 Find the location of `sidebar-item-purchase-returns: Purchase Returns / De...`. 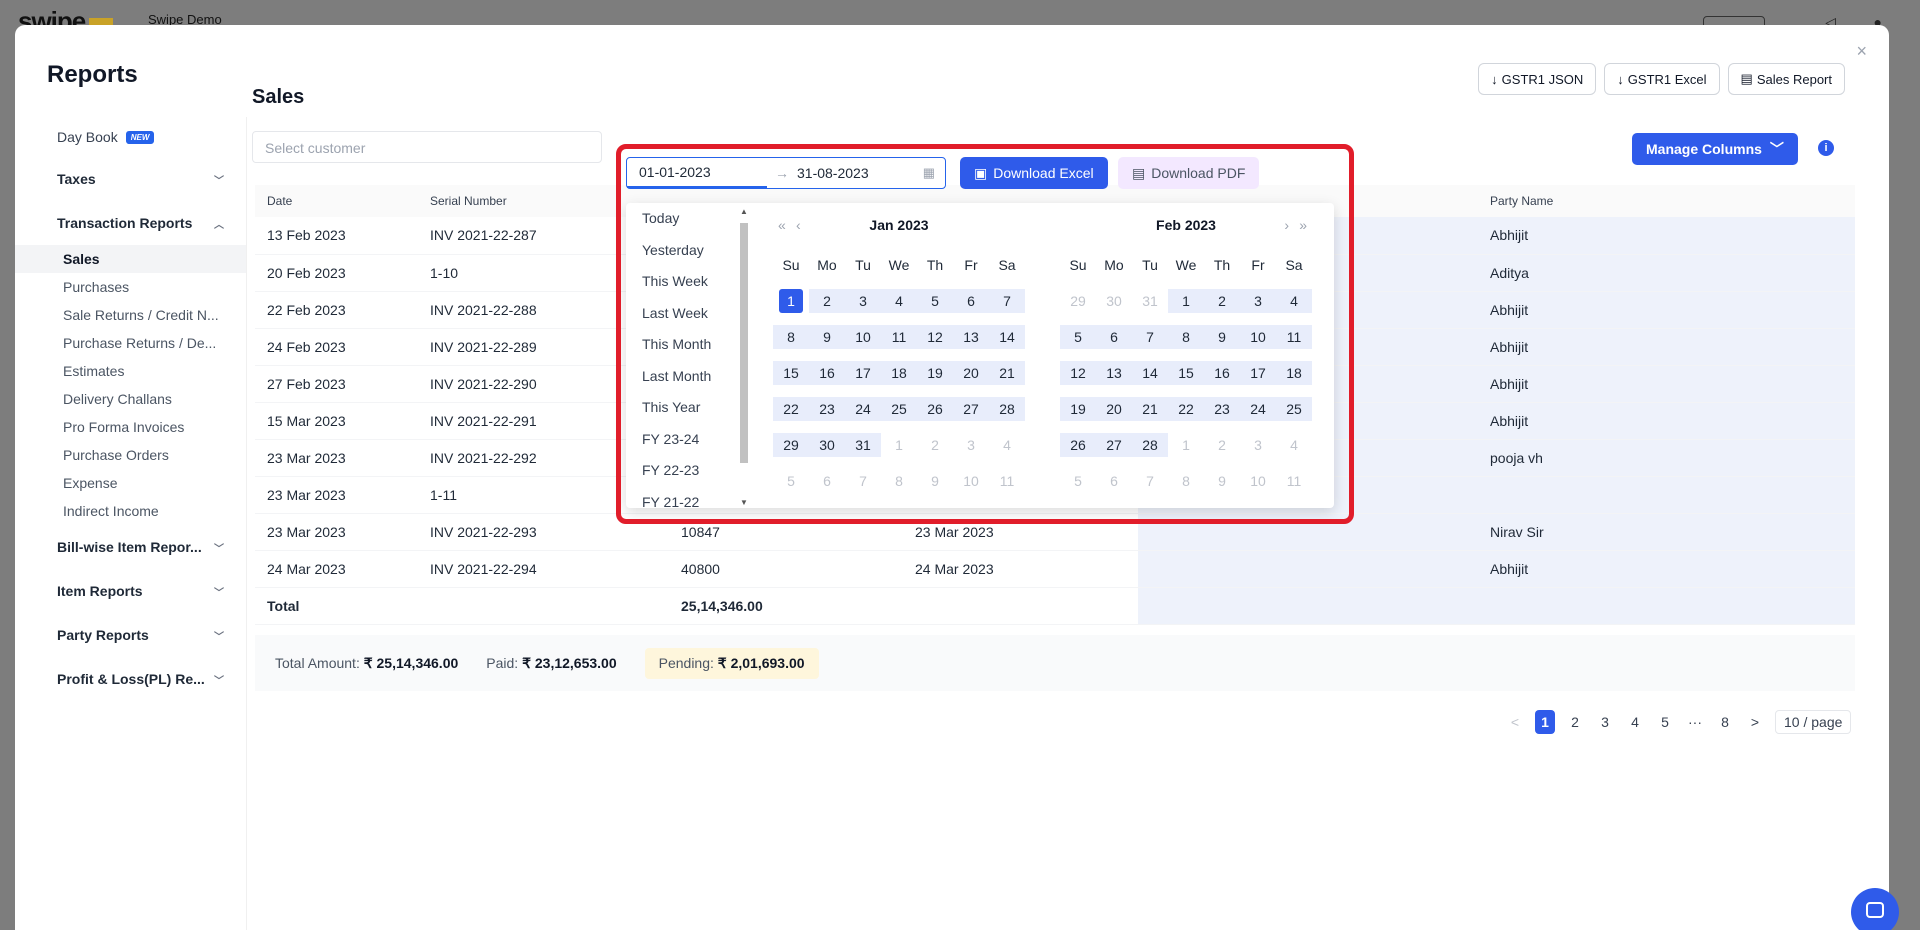

sidebar-item-purchase-returns: Purchase Returns / De... is located at coordinates (130, 343).